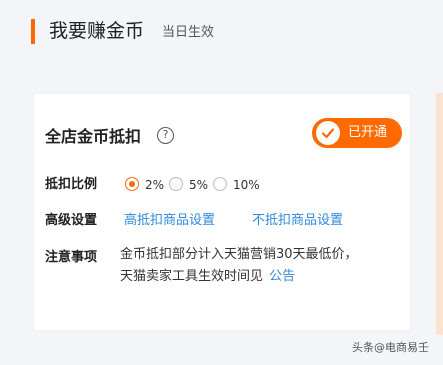 This screenshot has width=443, height=365. Describe the element at coordinates (165, 135) in the screenshot. I see `help-icon: ?` at that location.